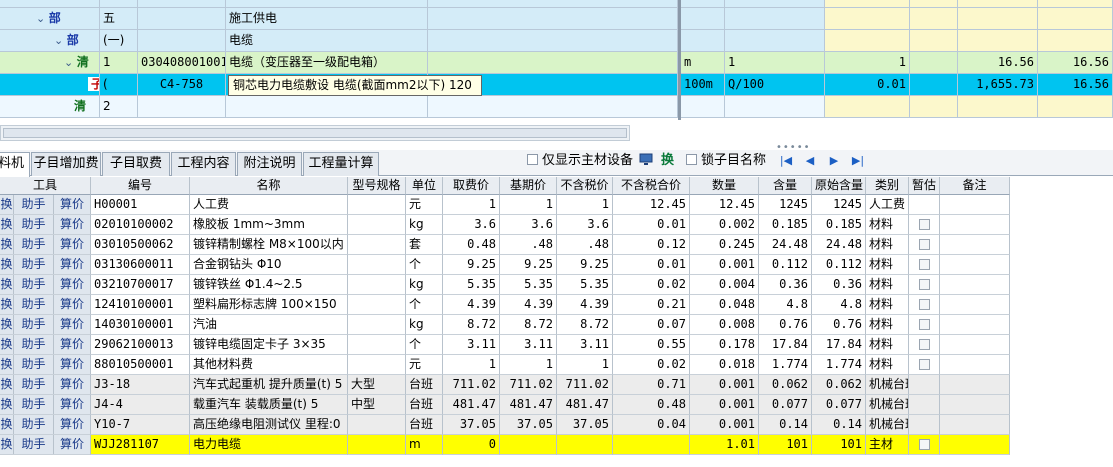 This screenshot has height=467, width=1113. Describe the element at coordinates (975, 186) in the screenshot. I see `column-header: 备注` at that location.